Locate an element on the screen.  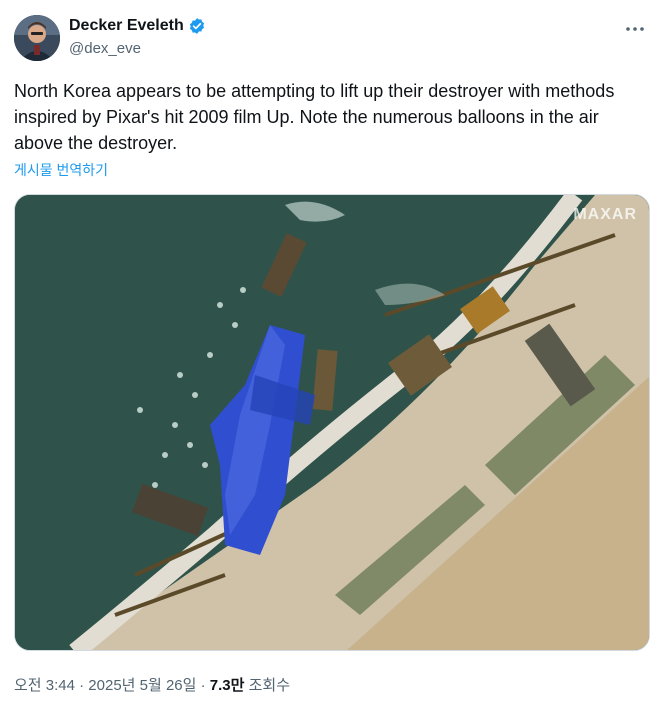
tweet-meta: 오전 3:44 · 2025년 5월 26일 · 7.3만 조회수 is located at coordinates (152, 684).